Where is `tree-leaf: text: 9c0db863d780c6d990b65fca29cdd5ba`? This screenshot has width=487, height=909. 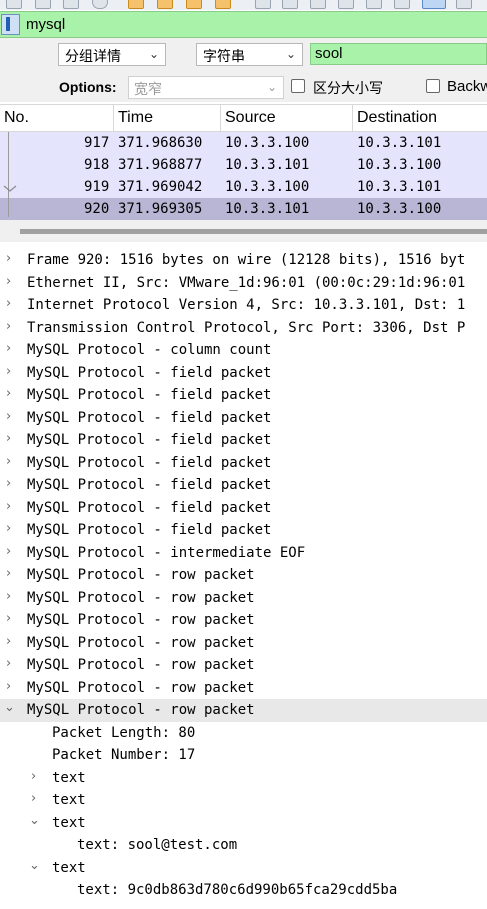
tree-leaf: text: 9c0db863d780c6d990b65fca29cdd5ba is located at coordinates (243, 890).